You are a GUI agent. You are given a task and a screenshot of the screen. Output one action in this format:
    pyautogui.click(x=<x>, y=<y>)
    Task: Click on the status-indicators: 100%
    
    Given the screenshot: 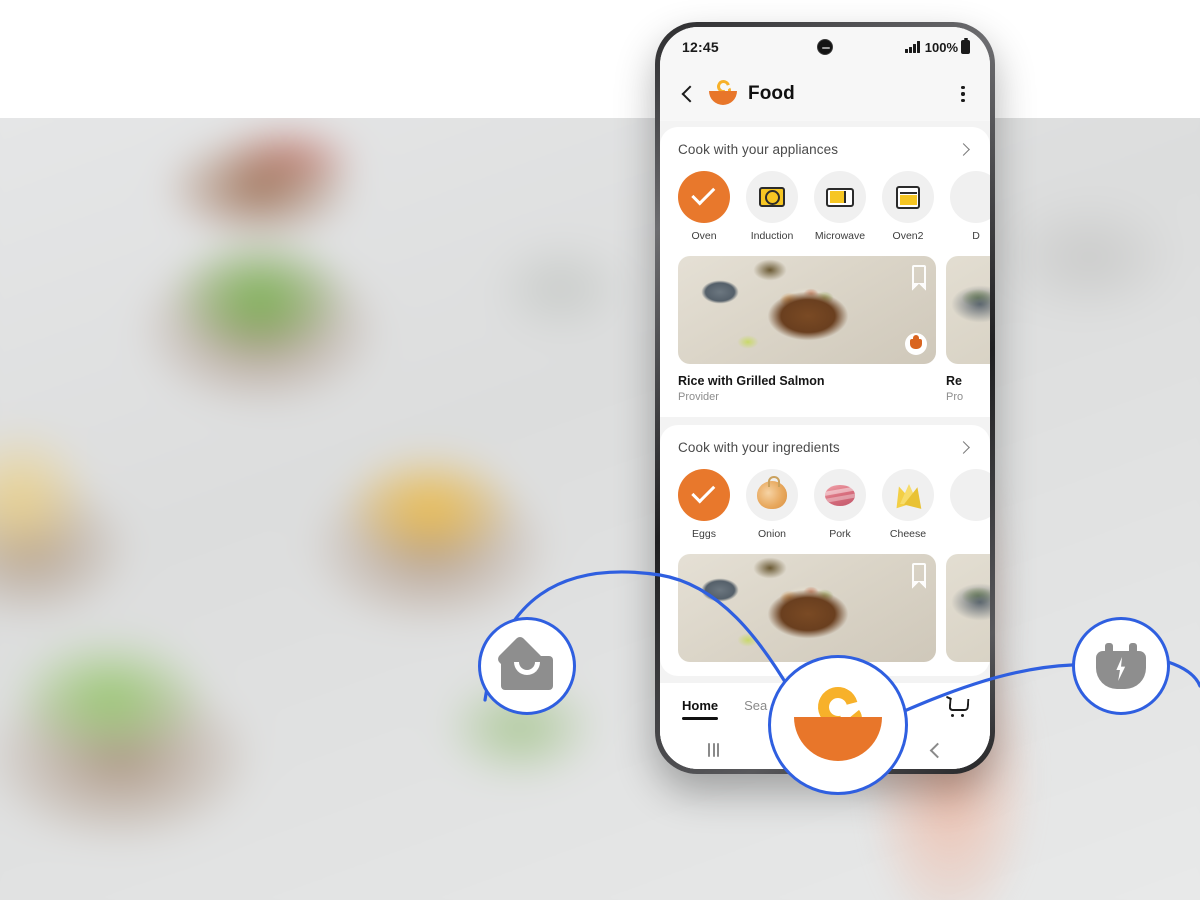 What is the action you would take?
    pyautogui.click(x=937, y=46)
    